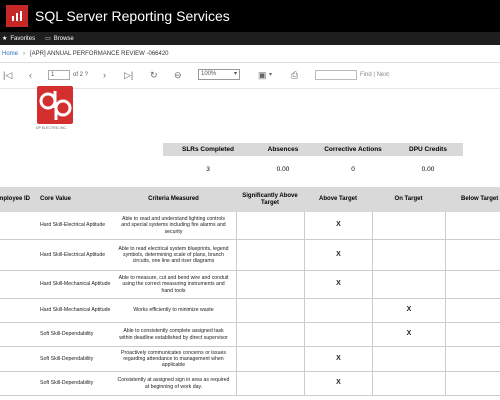  I want to click on folder-icon: ▭, so click(48, 39).